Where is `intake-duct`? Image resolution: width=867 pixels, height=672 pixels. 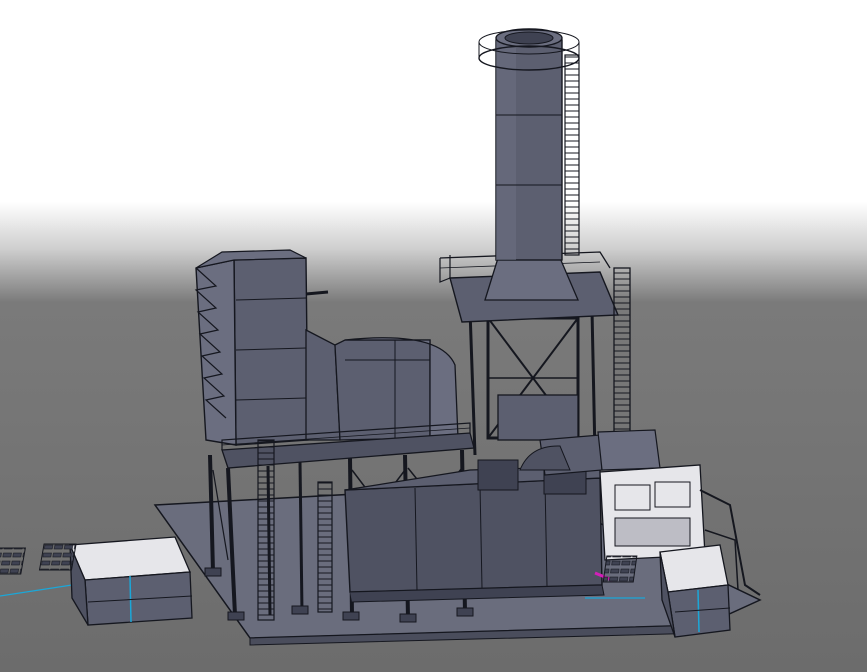
intake-duct is located at coordinates (382, 384).